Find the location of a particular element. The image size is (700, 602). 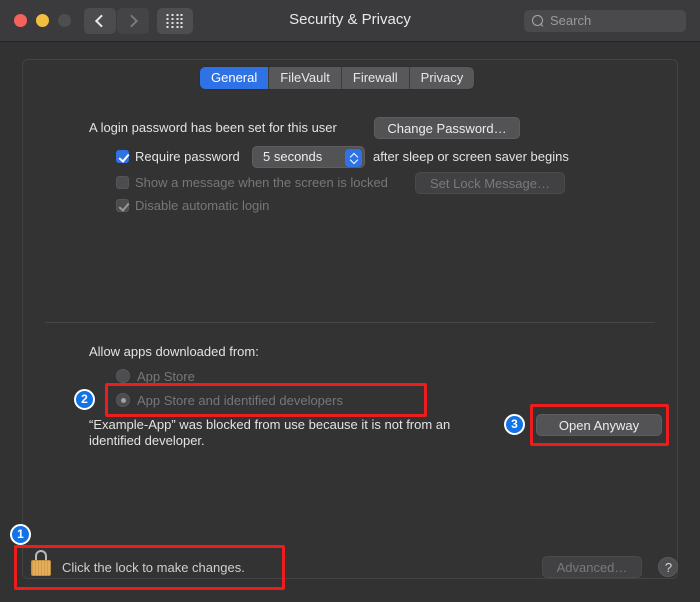

annotation-badge-1: 1 is located at coordinates (20, 534).